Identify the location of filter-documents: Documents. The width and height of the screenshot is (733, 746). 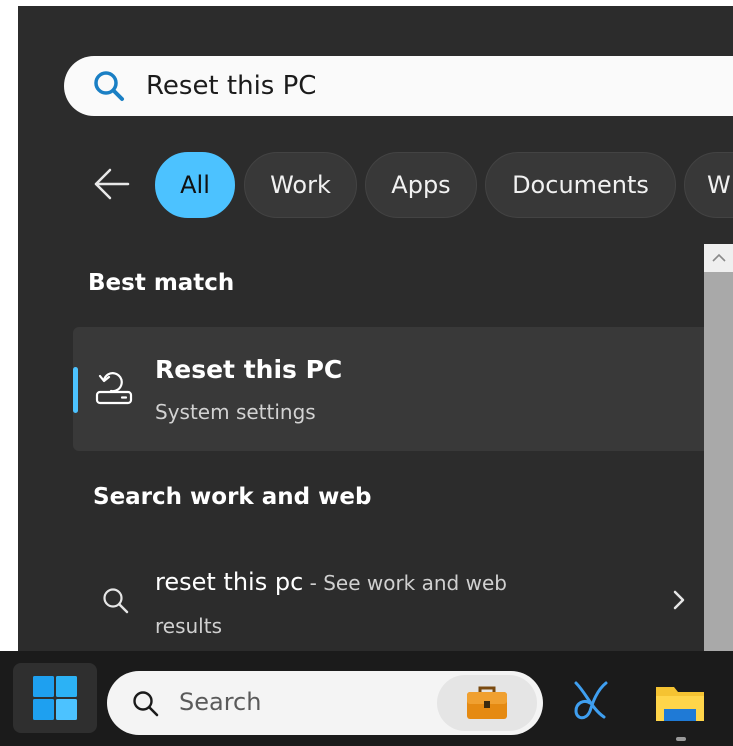
(580, 185).